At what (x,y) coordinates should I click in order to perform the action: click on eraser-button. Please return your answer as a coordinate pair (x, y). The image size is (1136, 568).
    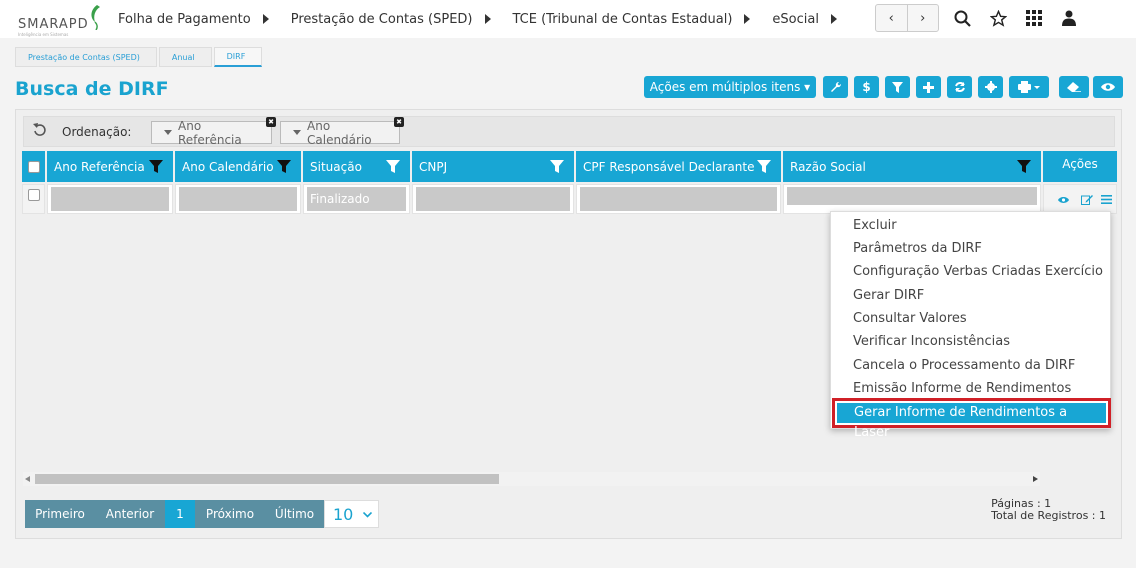
    Looking at the image, I should click on (1074, 87).